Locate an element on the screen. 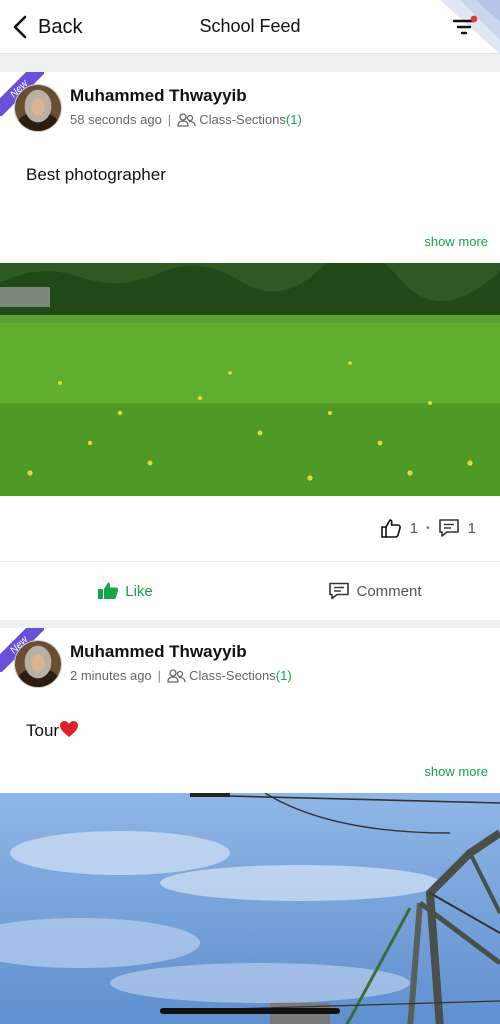 The height and width of the screenshot is (1024, 500). post-meta: 2 minutes ago | Class-Sections (1) is located at coordinates (181, 675).